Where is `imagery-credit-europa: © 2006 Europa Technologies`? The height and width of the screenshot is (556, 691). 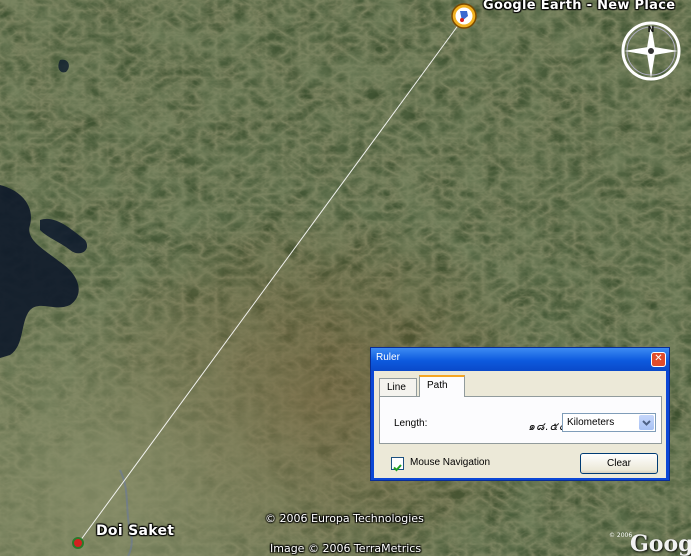
imagery-credit-europa: © 2006 Europa Technologies is located at coordinates (344, 518).